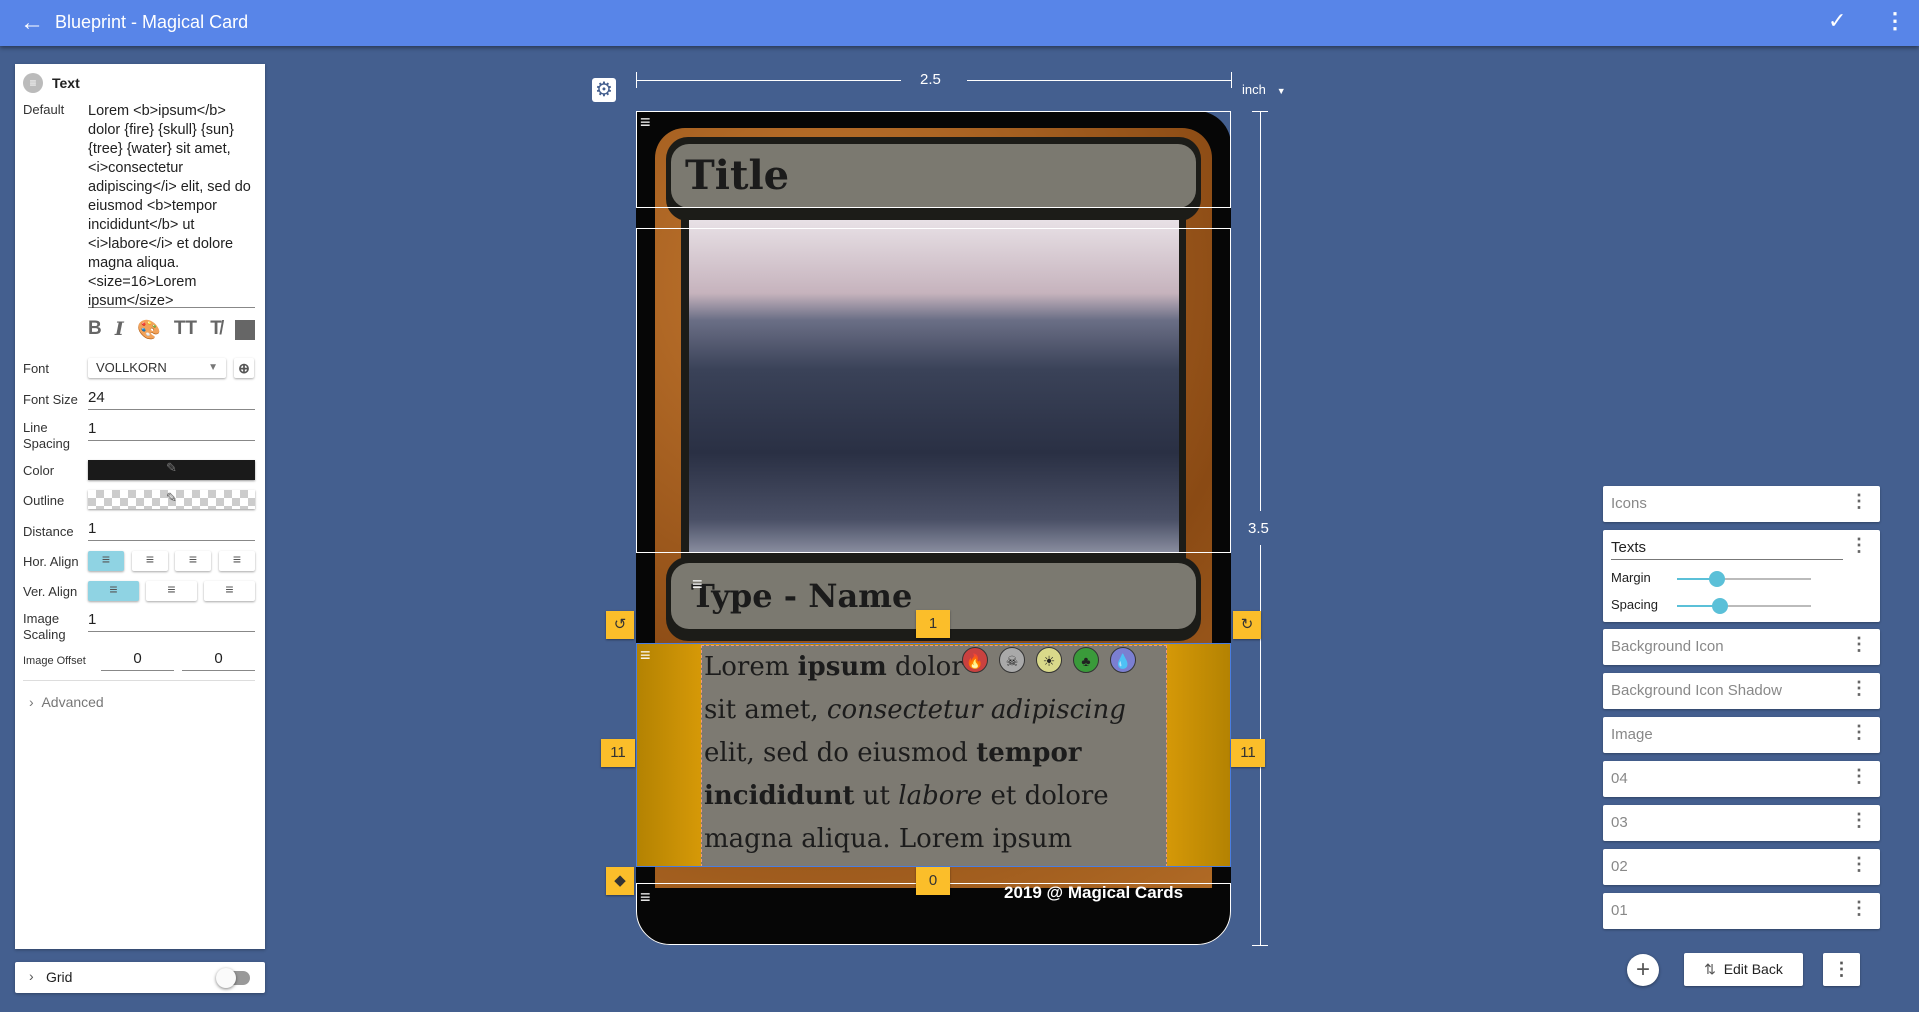 The image size is (1919, 1012). Describe the element at coordinates (1710, 969) in the screenshot. I see `flip-icon: ⇅` at that location.